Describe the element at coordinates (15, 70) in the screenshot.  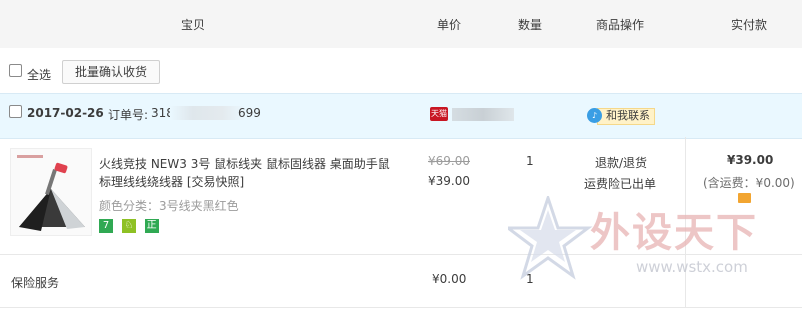
I see `select-all-checkbox` at that location.